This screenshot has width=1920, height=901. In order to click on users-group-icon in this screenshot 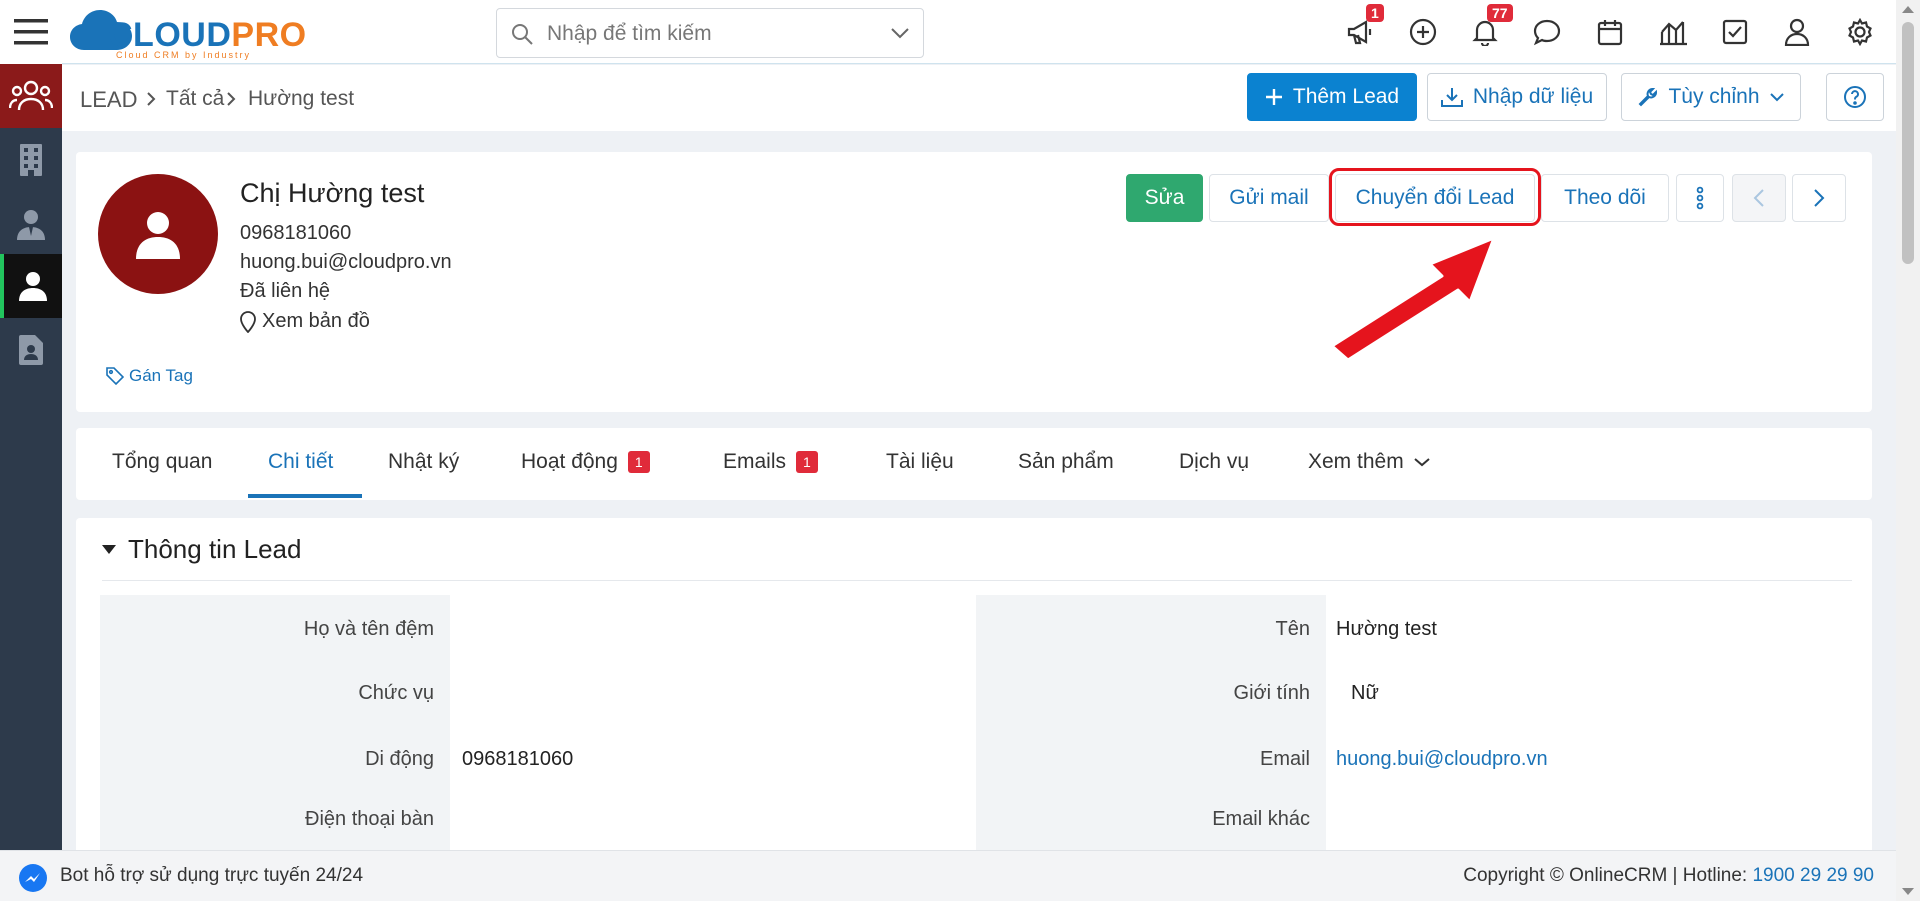, I will do `click(31, 95)`.